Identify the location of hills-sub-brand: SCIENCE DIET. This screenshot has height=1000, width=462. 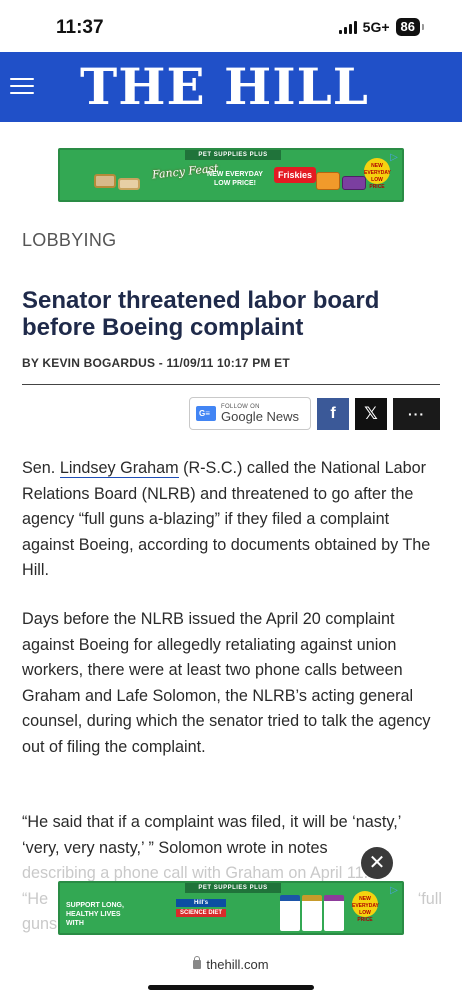
(201, 913).